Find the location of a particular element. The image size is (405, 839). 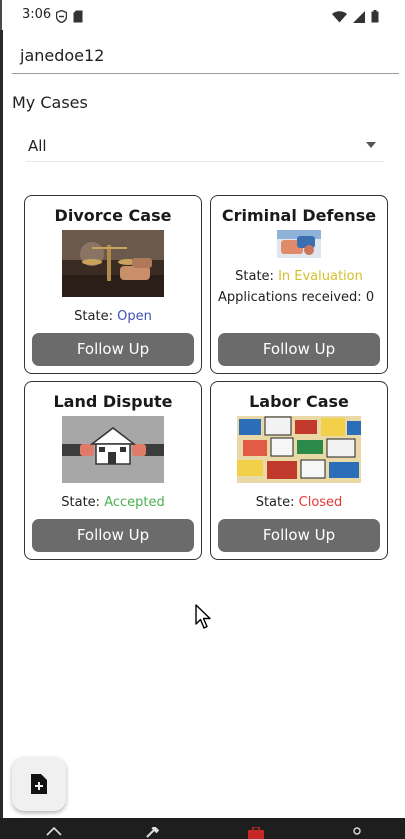

bottom-navigation is located at coordinates (202, 828).